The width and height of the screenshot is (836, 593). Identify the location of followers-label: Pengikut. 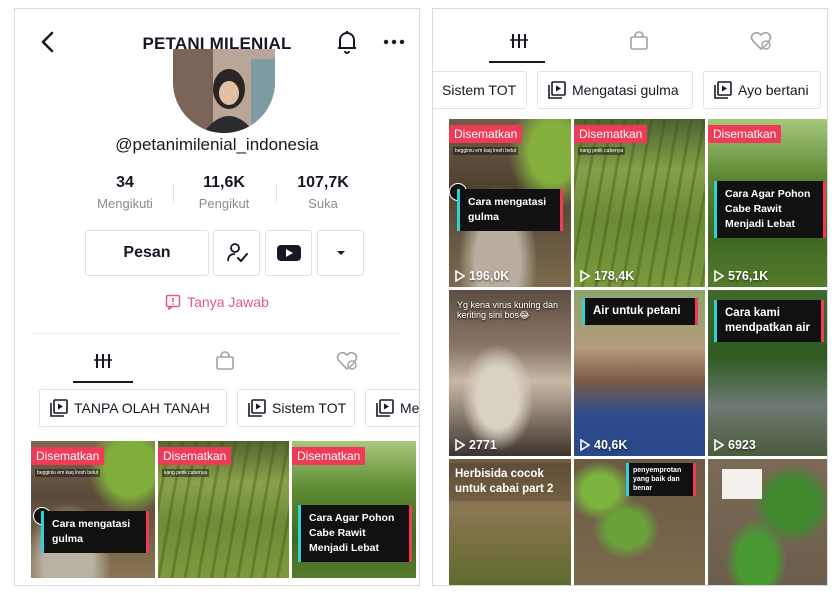
(224, 203).